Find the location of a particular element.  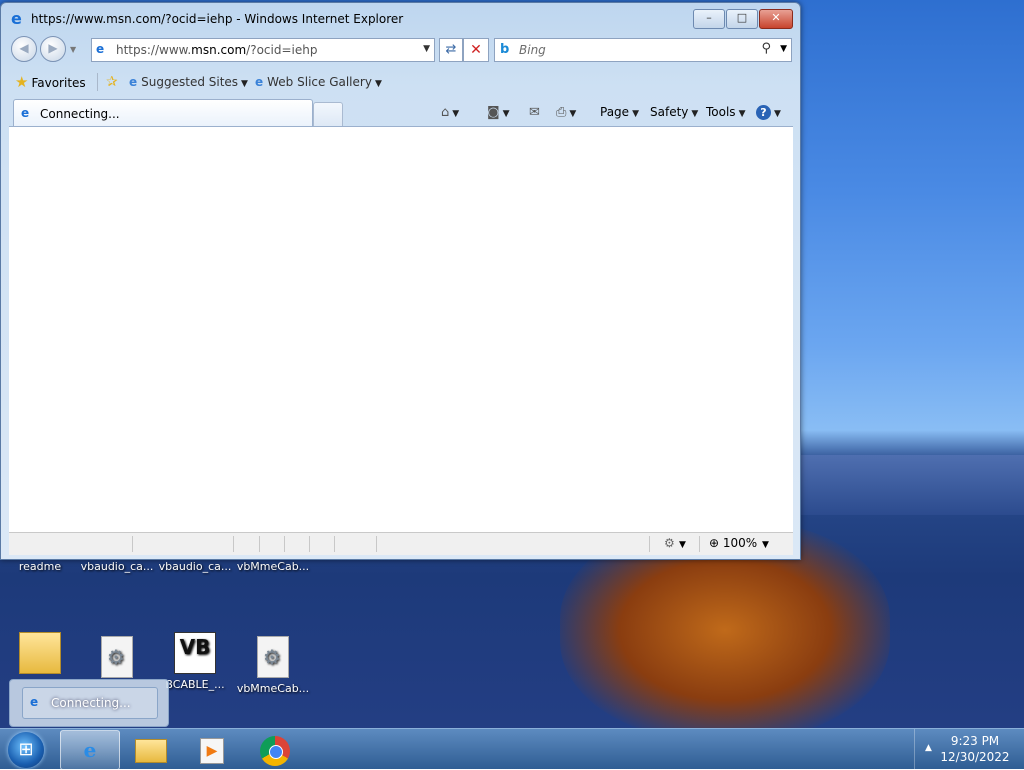

taskbar-media-player: ▶ is located at coordinates (212, 749).